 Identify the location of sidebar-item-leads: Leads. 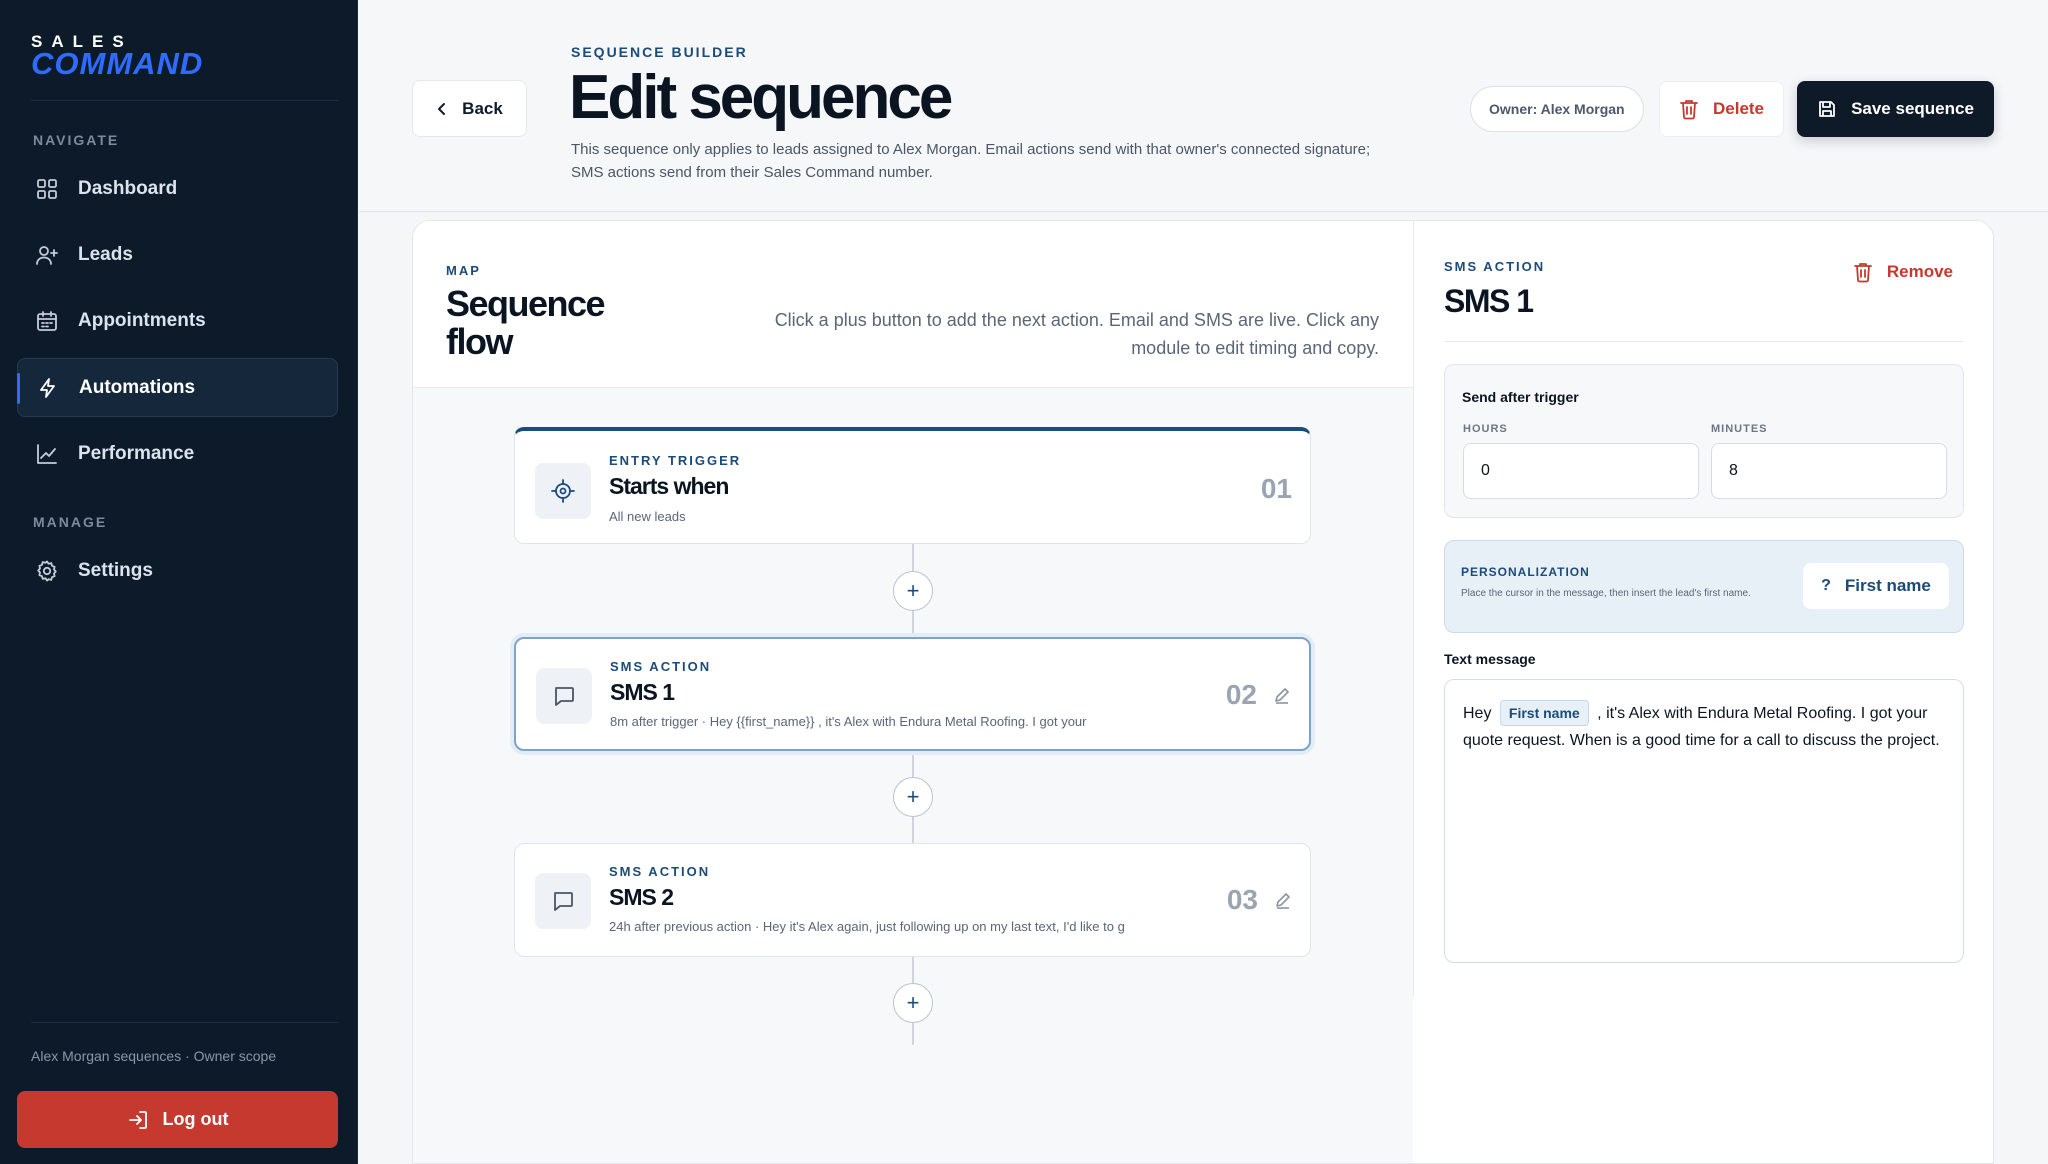
(177, 254).